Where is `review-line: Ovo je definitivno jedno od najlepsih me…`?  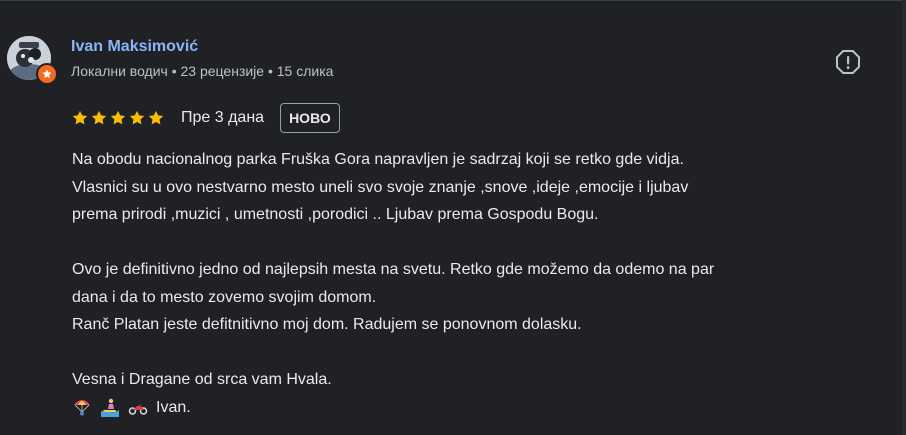 review-line: Ovo je definitivno jedno od najlepsih me… is located at coordinates (393, 269).